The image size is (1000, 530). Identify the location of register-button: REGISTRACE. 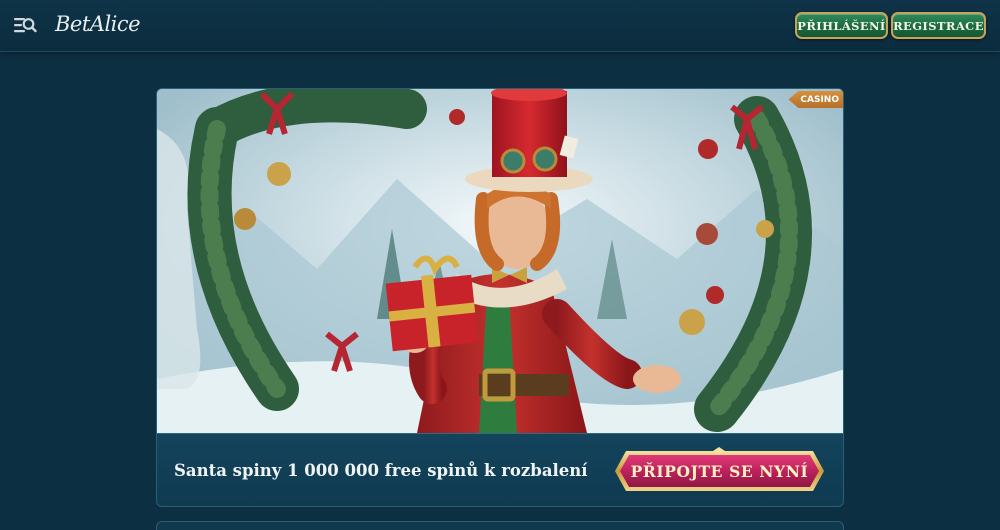
(938, 25).